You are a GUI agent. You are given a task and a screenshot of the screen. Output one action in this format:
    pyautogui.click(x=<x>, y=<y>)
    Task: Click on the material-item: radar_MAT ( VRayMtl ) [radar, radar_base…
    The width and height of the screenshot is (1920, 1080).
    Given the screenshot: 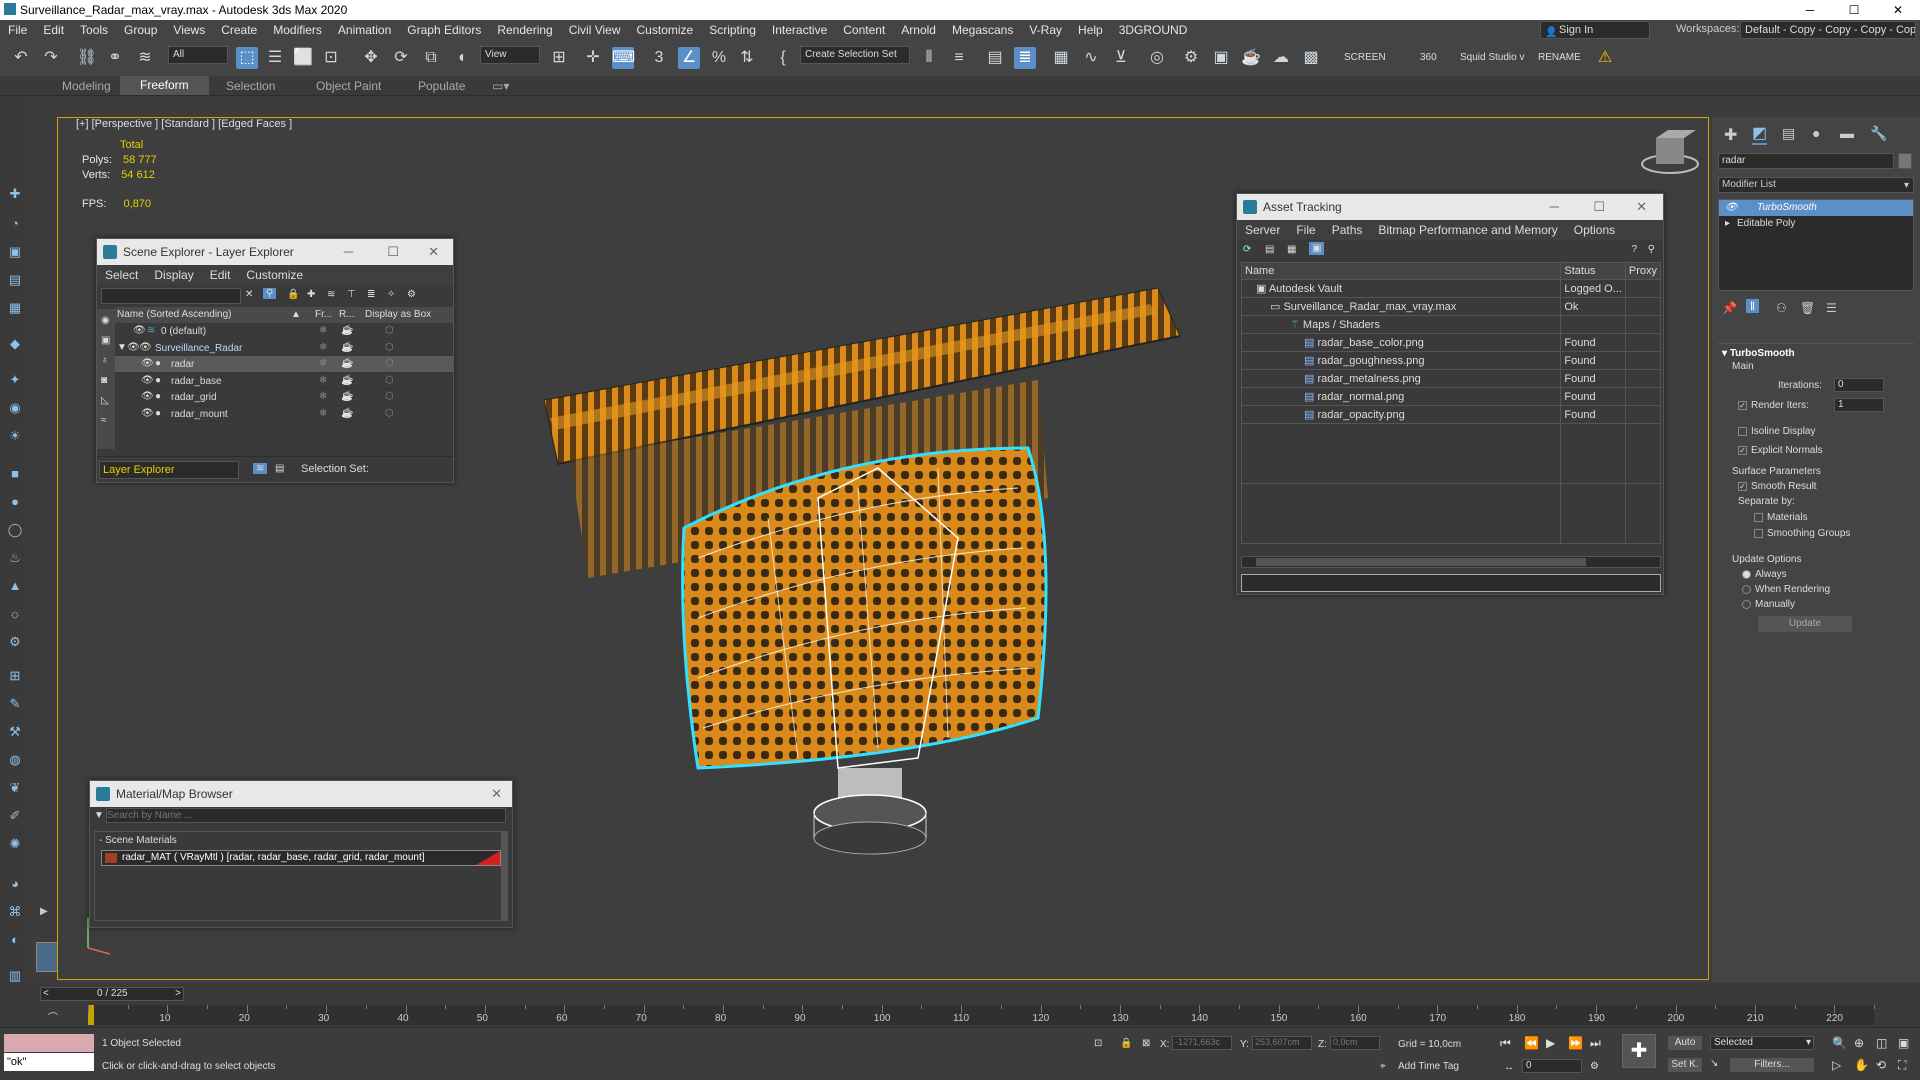 What is the action you would take?
    pyautogui.click(x=301, y=858)
    